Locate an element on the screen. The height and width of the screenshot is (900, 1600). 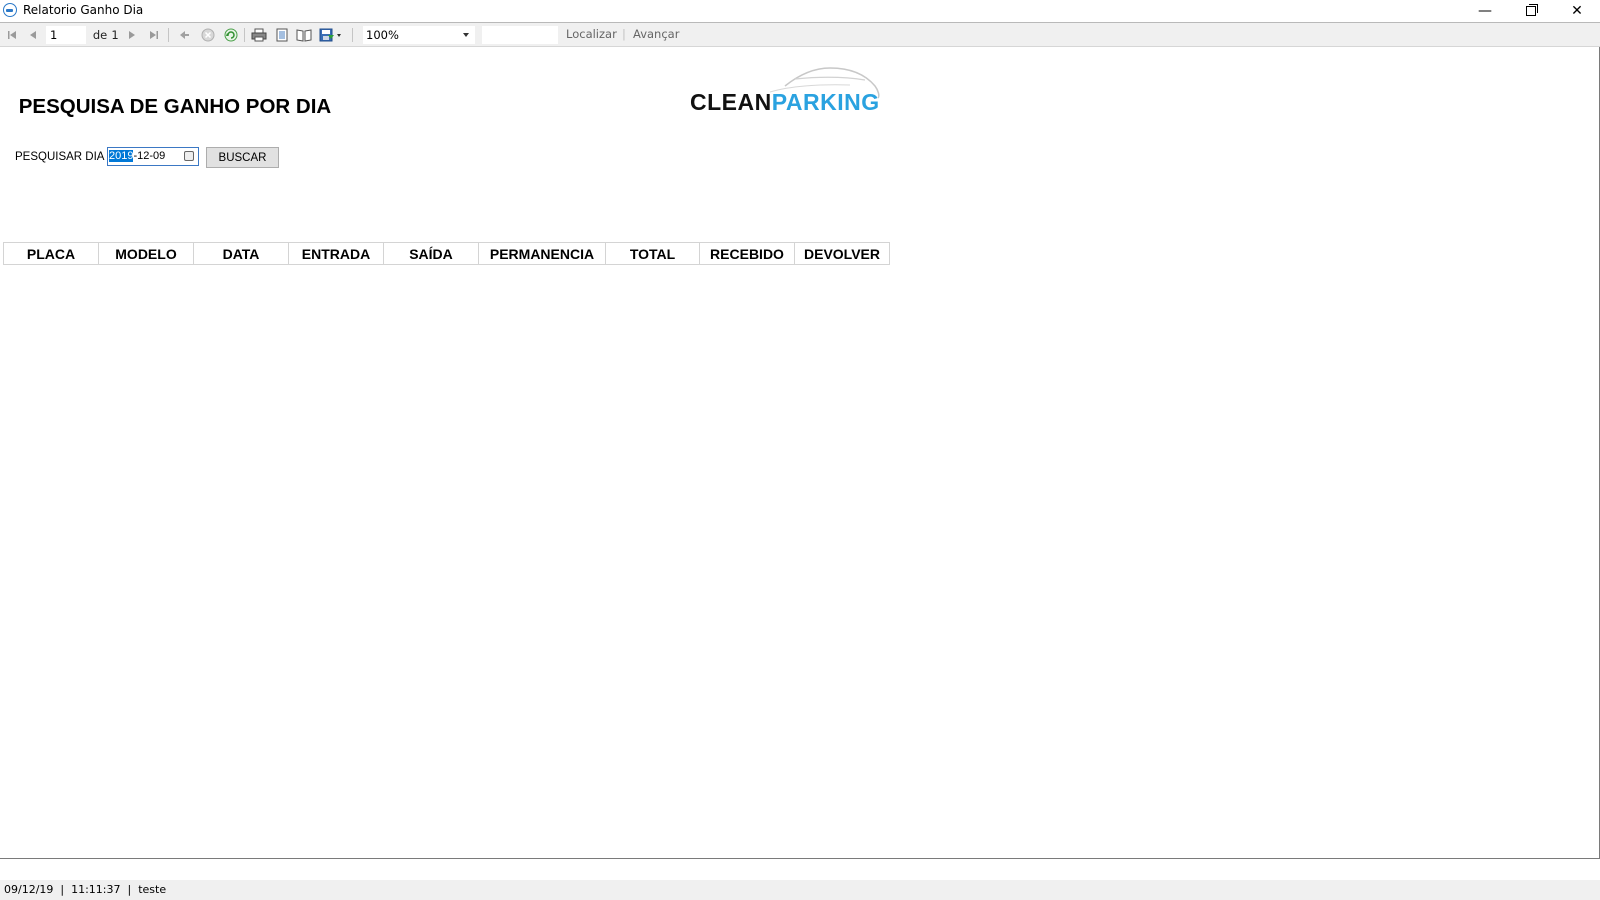
logo: CLEANPARKING is located at coordinates (790, 94).